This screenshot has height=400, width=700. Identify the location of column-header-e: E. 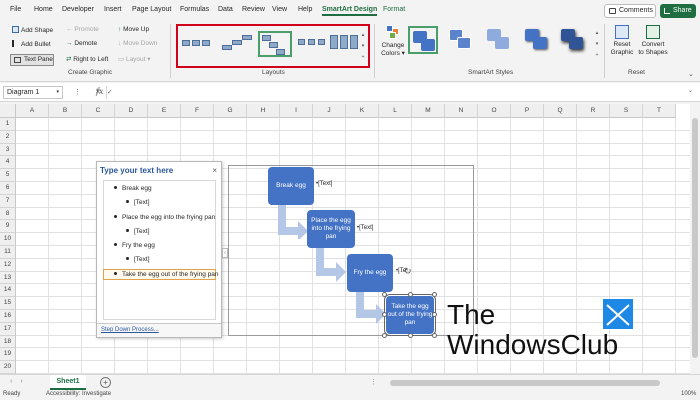
(164, 111).